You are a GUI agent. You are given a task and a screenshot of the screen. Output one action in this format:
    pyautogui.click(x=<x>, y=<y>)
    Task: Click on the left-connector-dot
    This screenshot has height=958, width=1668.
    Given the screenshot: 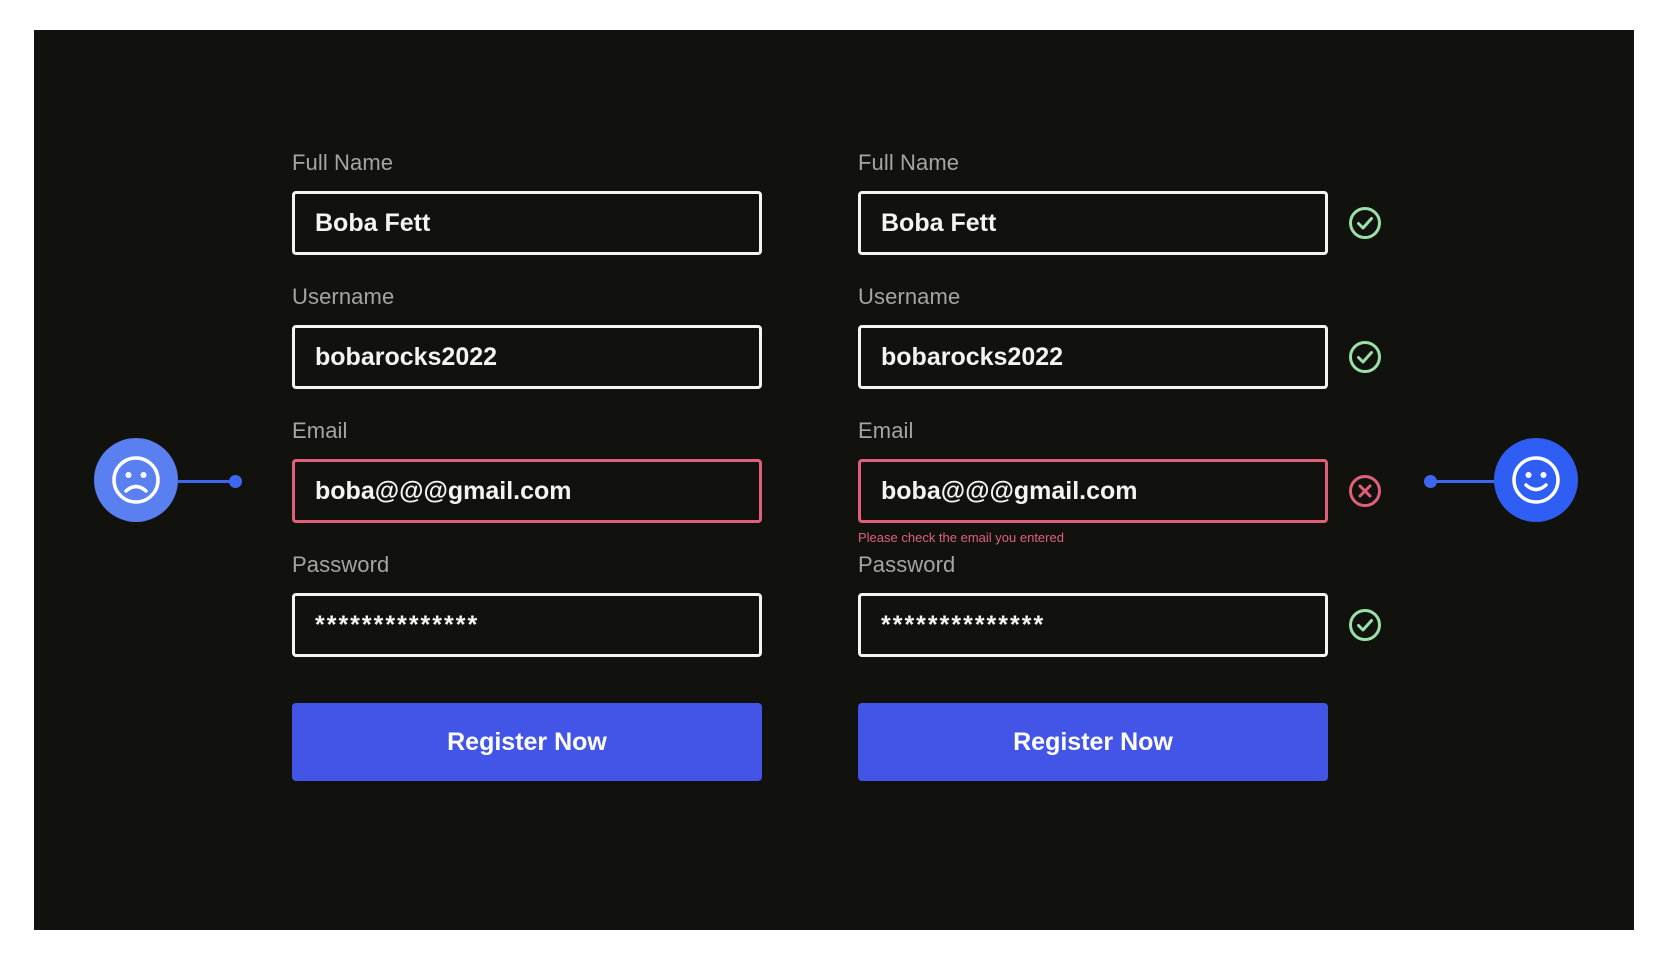 What is the action you would take?
    pyautogui.click(x=235, y=481)
    